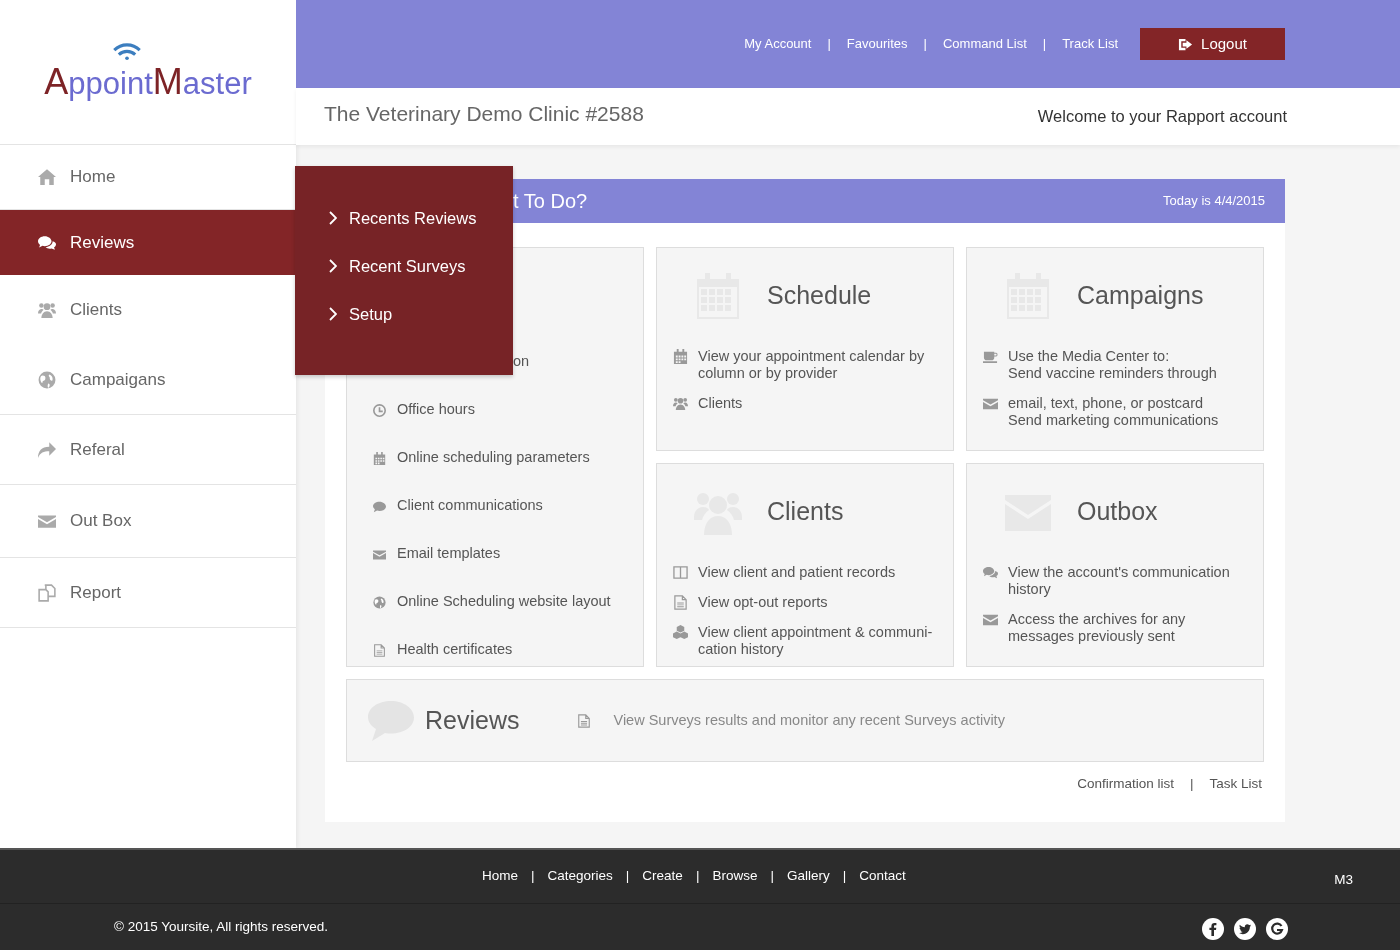 Image resolution: width=1400 pixels, height=950 pixels. What do you see at coordinates (808, 876) in the screenshot?
I see `footer-link: Gallery` at bounding box center [808, 876].